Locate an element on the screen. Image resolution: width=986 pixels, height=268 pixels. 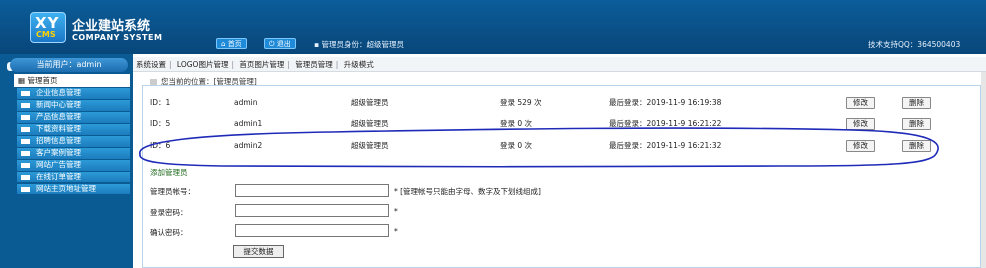
toolbar-link-settings: 系统设置 is located at coordinates (151, 64).